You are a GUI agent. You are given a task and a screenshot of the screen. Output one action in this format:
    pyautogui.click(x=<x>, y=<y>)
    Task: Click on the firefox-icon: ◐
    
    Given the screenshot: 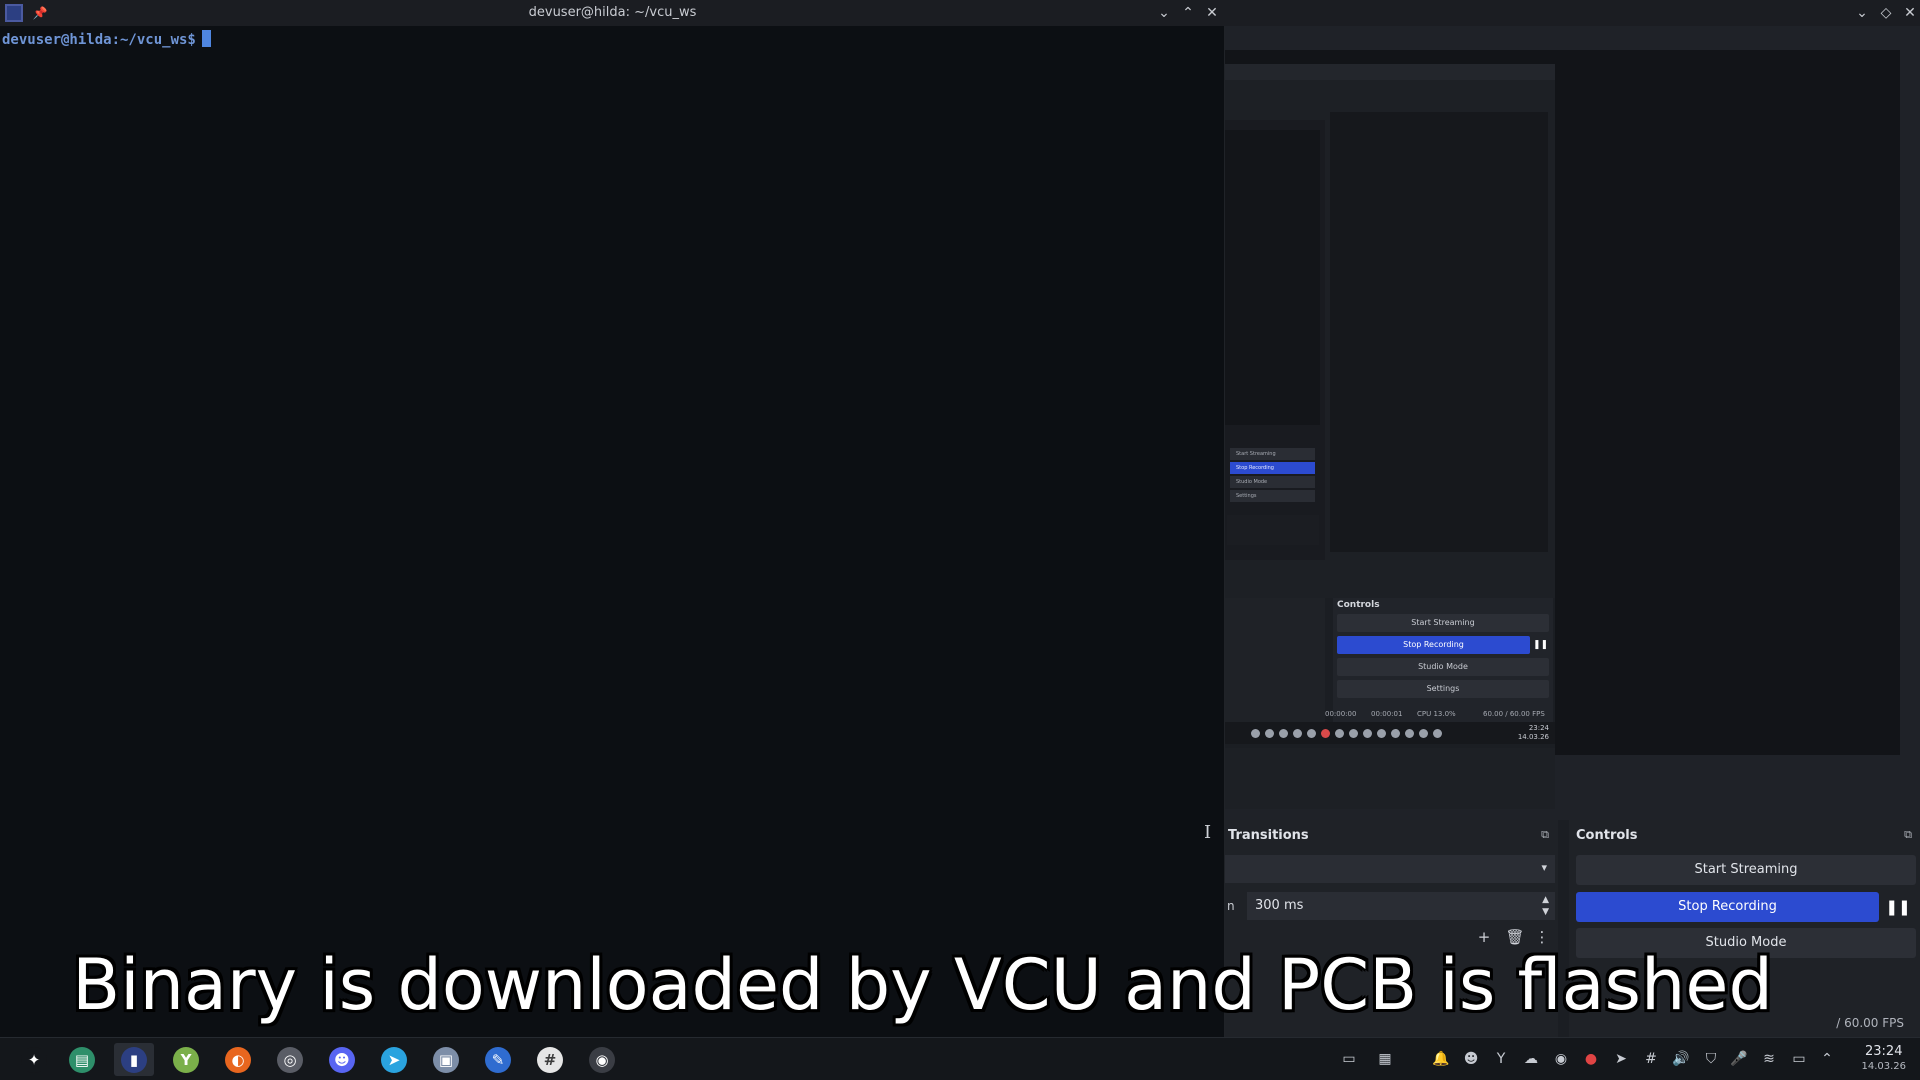 What is the action you would take?
    pyautogui.click(x=238, y=1059)
    